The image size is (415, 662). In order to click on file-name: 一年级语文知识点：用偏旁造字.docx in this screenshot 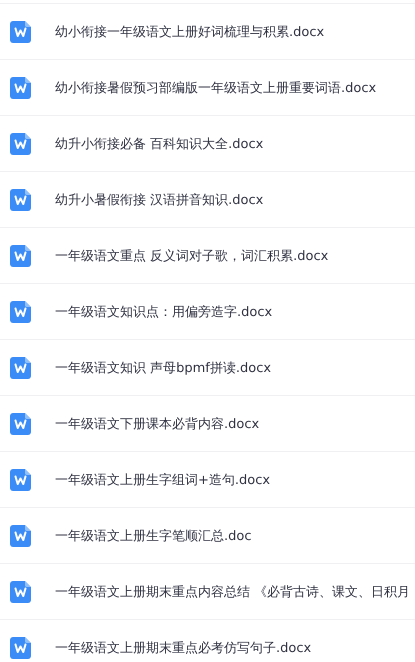, I will do `click(163, 311)`.